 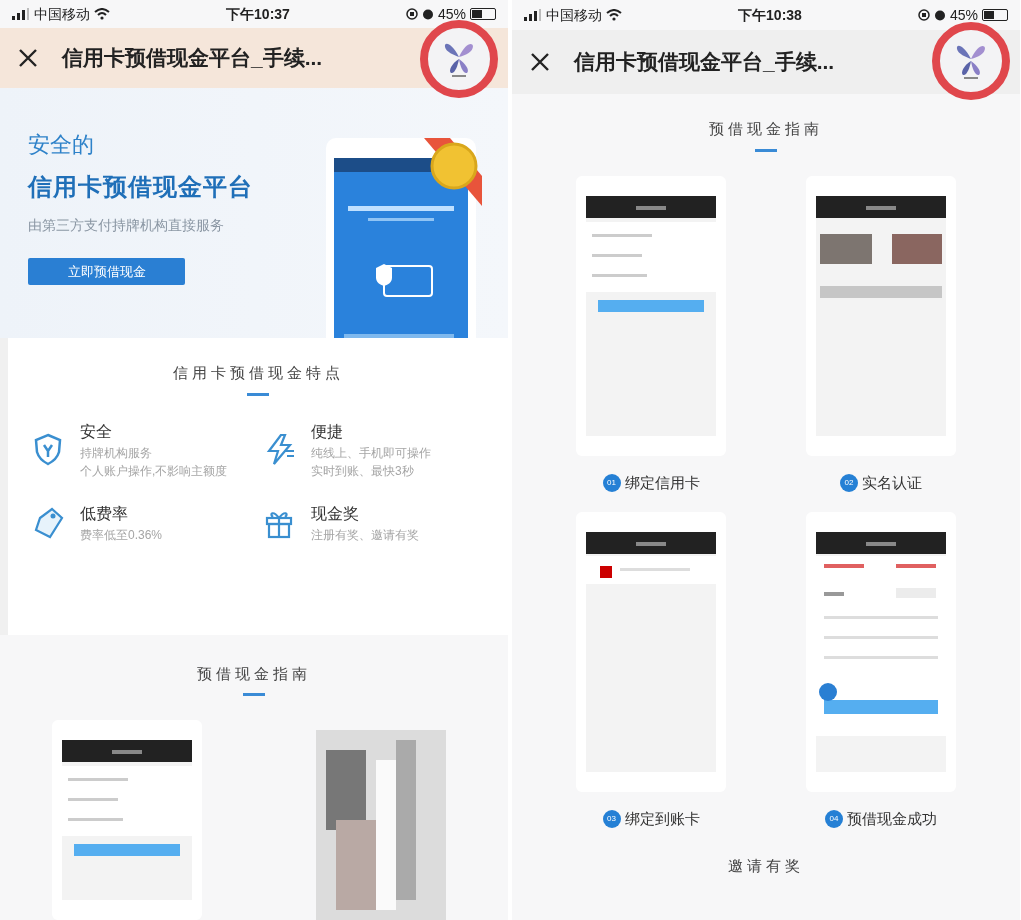 What do you see at coordinates (258, 373) in the screenshot?
I see `section-heading: 信用卡预借现金特点` at bounding box center [258, 373].